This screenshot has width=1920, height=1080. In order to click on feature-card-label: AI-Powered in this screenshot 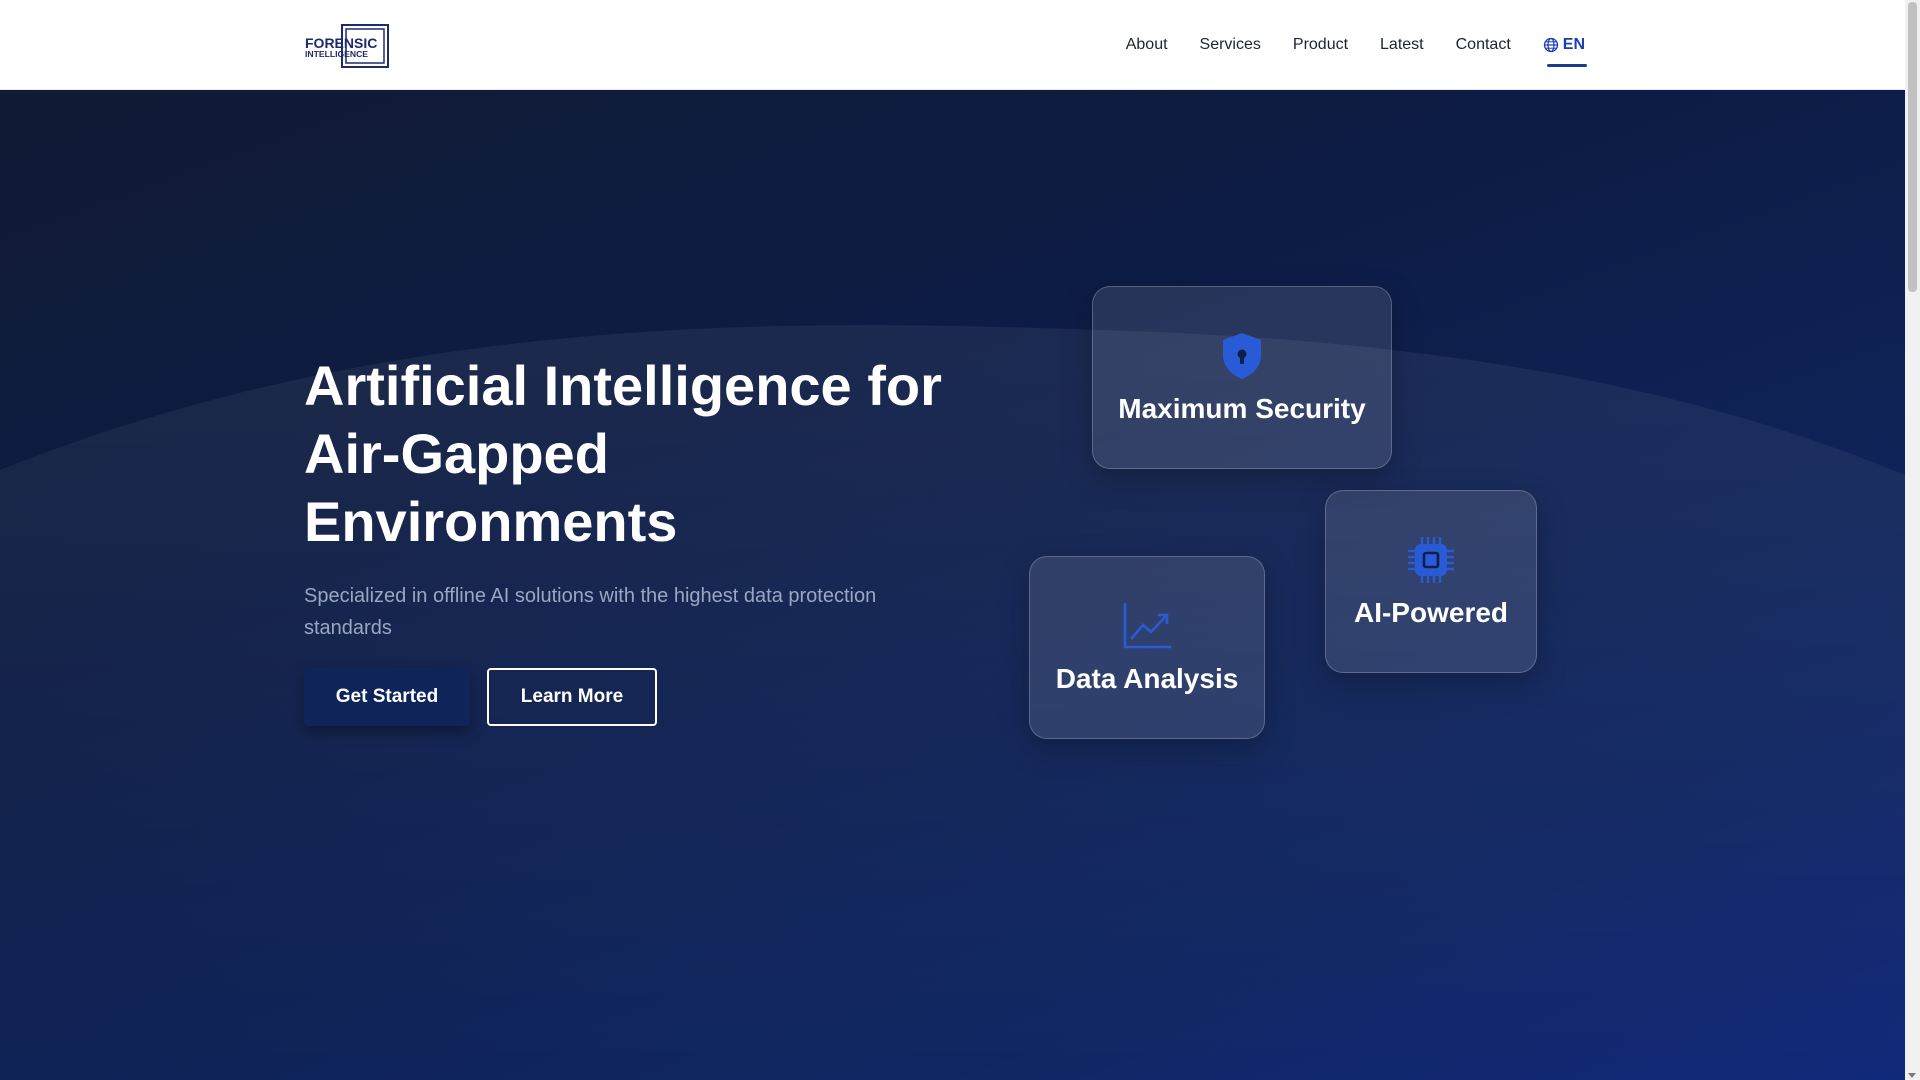, I will do `click(1431, 612)`.